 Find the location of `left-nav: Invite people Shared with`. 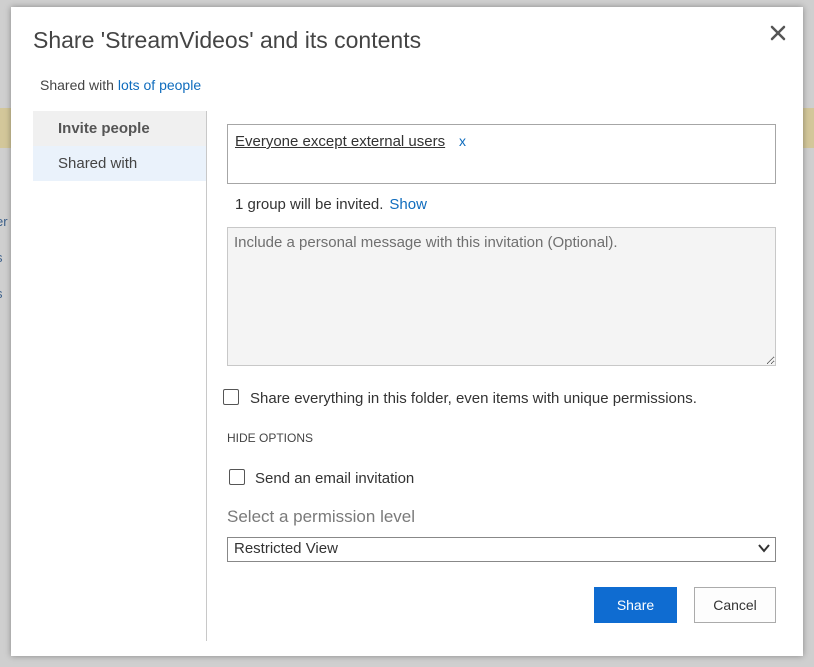

left-nav: Invite people Shared with is located at coordinates (119, 146).